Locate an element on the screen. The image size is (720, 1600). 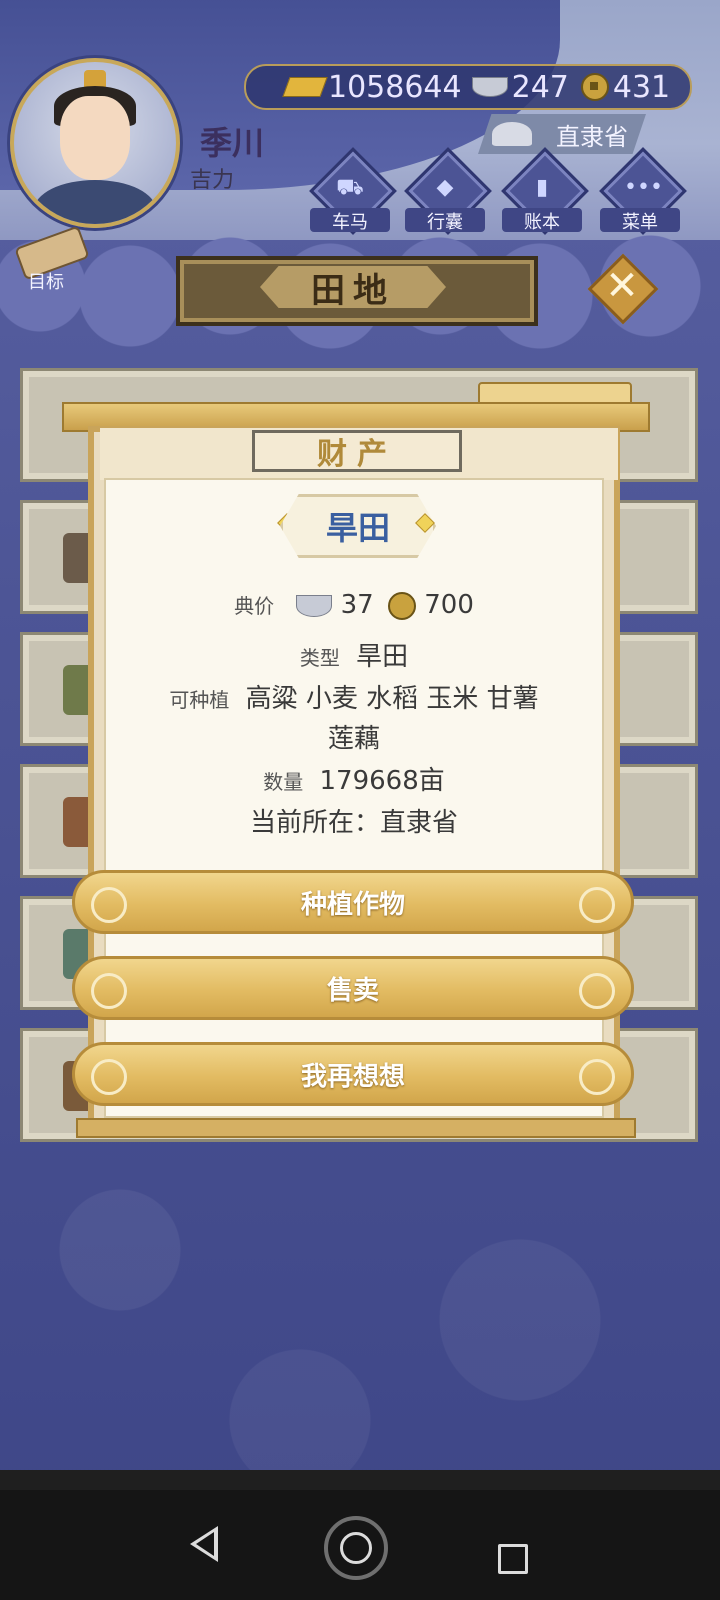
system-strip is located at coordinates (360, 1480).